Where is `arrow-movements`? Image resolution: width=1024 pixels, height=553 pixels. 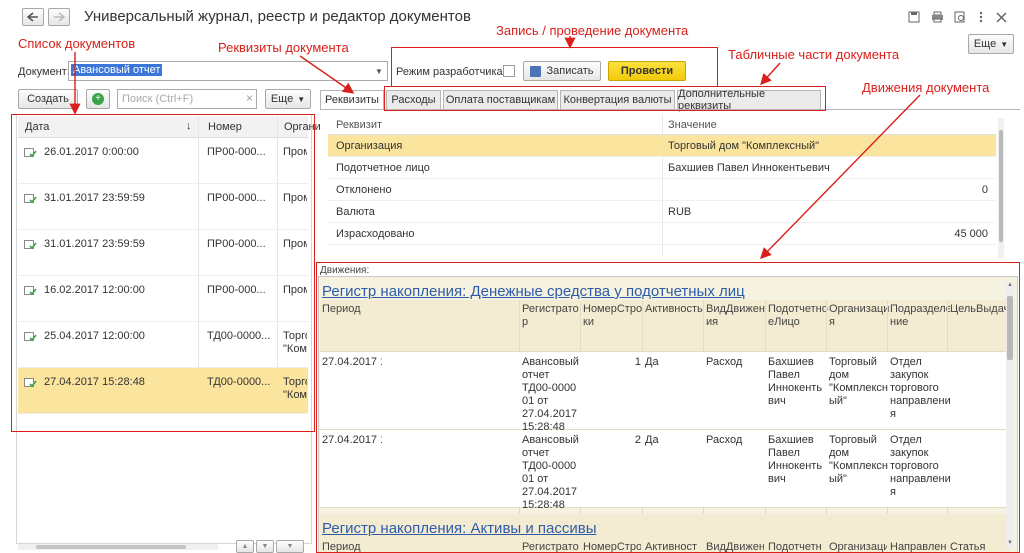 arrow-movements is located at coordinates (840, 177).